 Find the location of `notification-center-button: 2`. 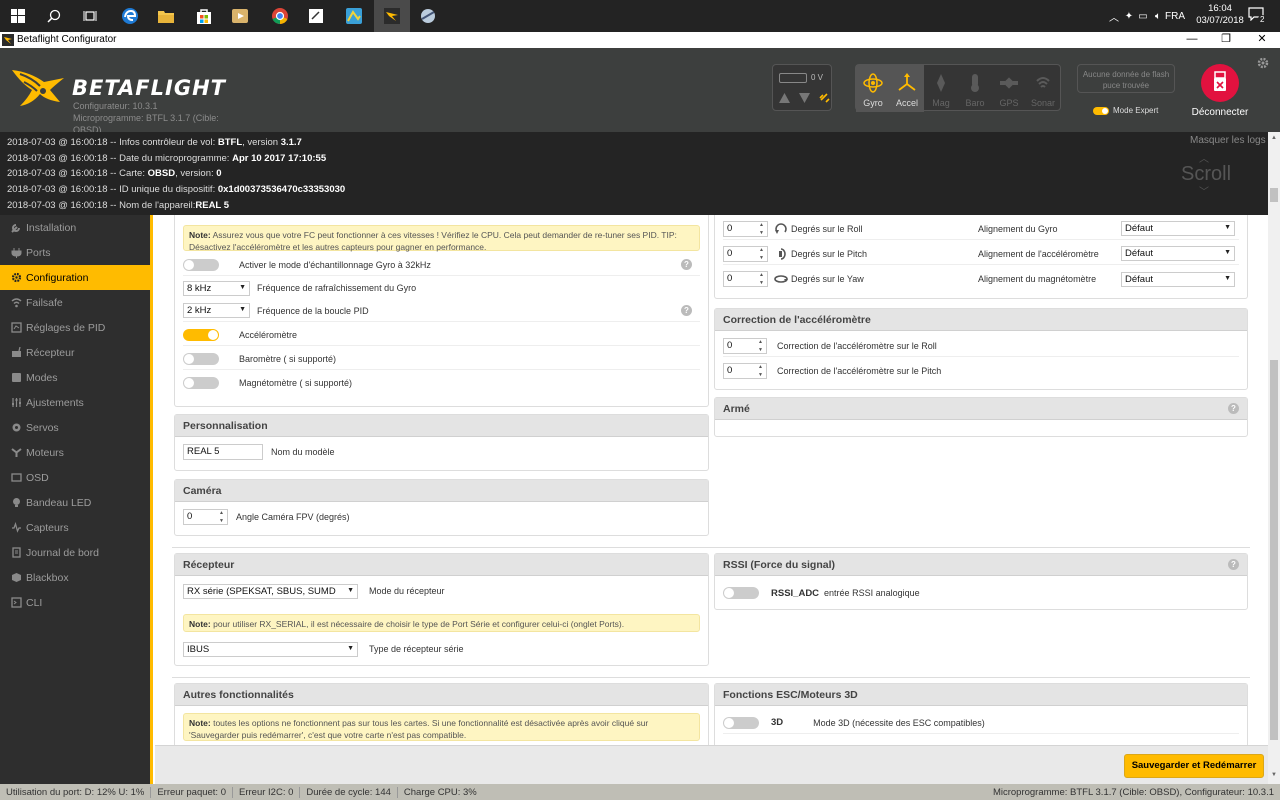

notification-center-button: 2 is located at coordinates (1258, 16).